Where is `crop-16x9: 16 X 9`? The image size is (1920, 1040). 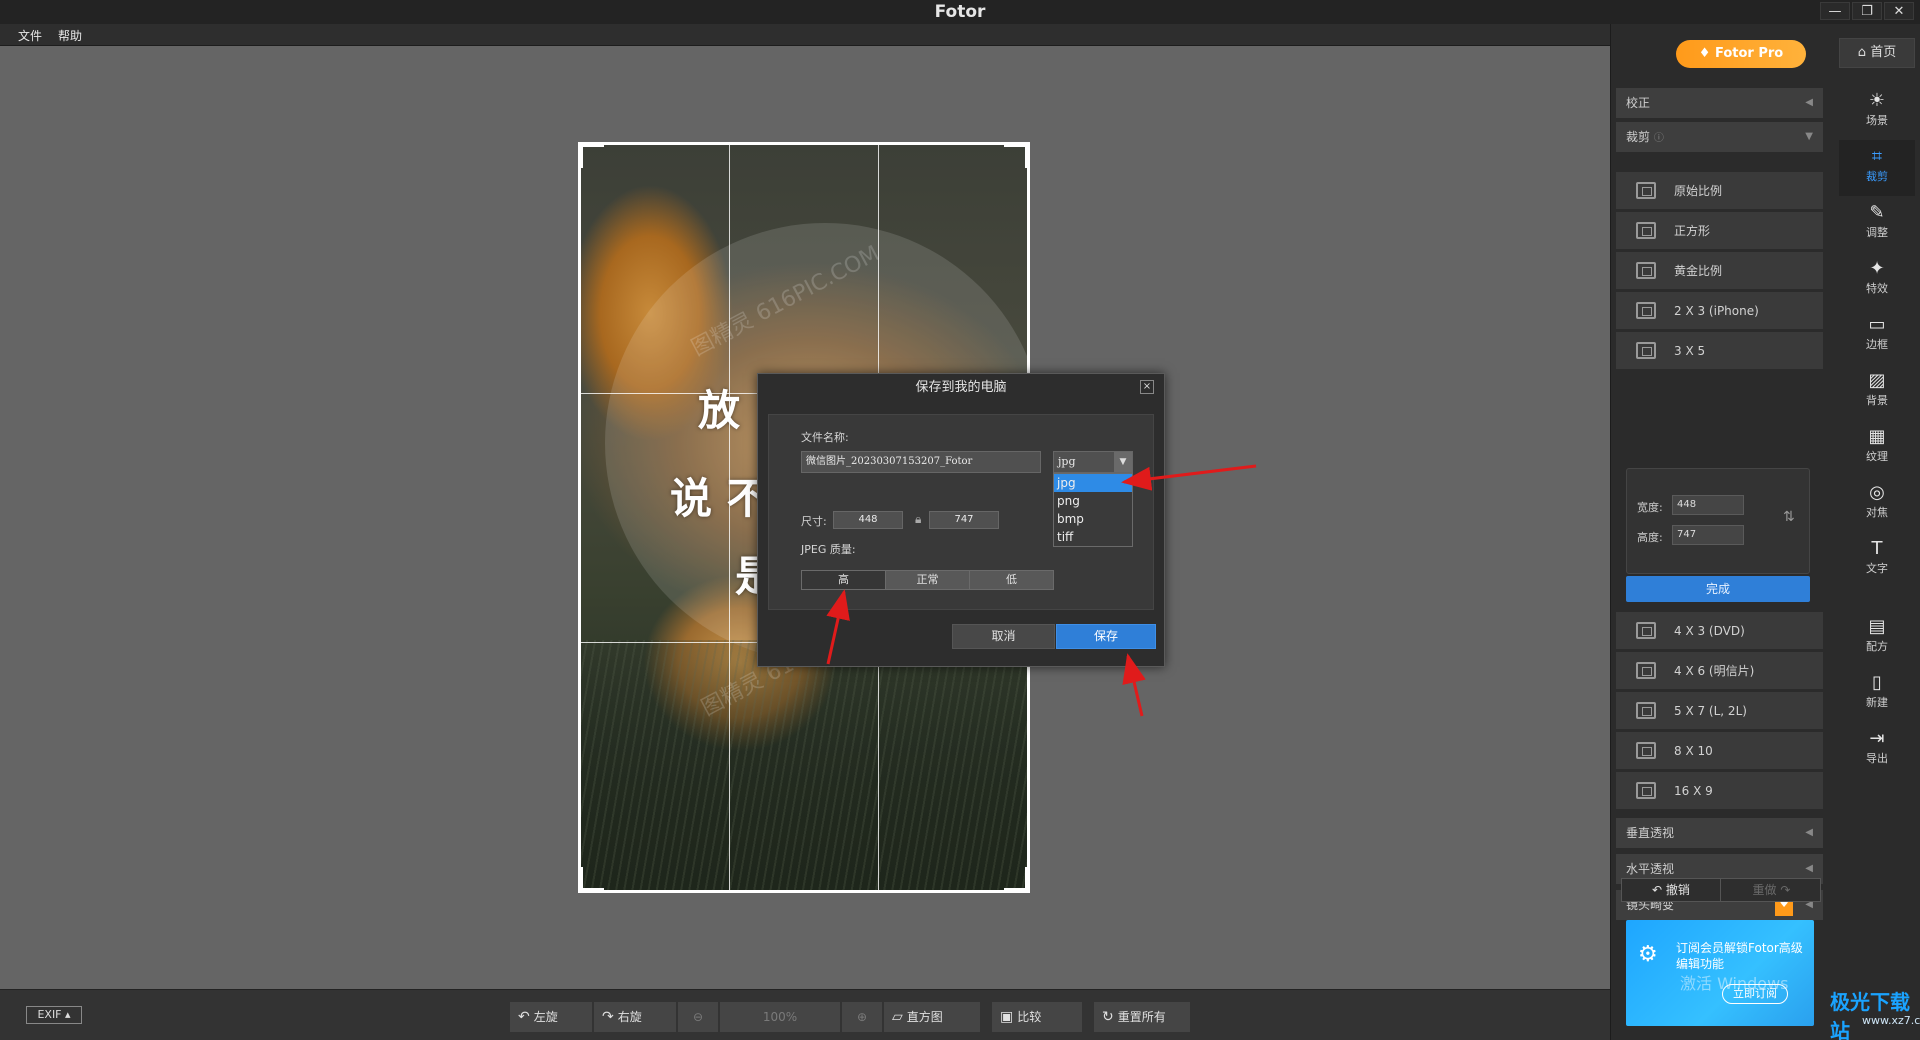 crop-16x9: 16 X 9 is located at coordinates (1719, 791).